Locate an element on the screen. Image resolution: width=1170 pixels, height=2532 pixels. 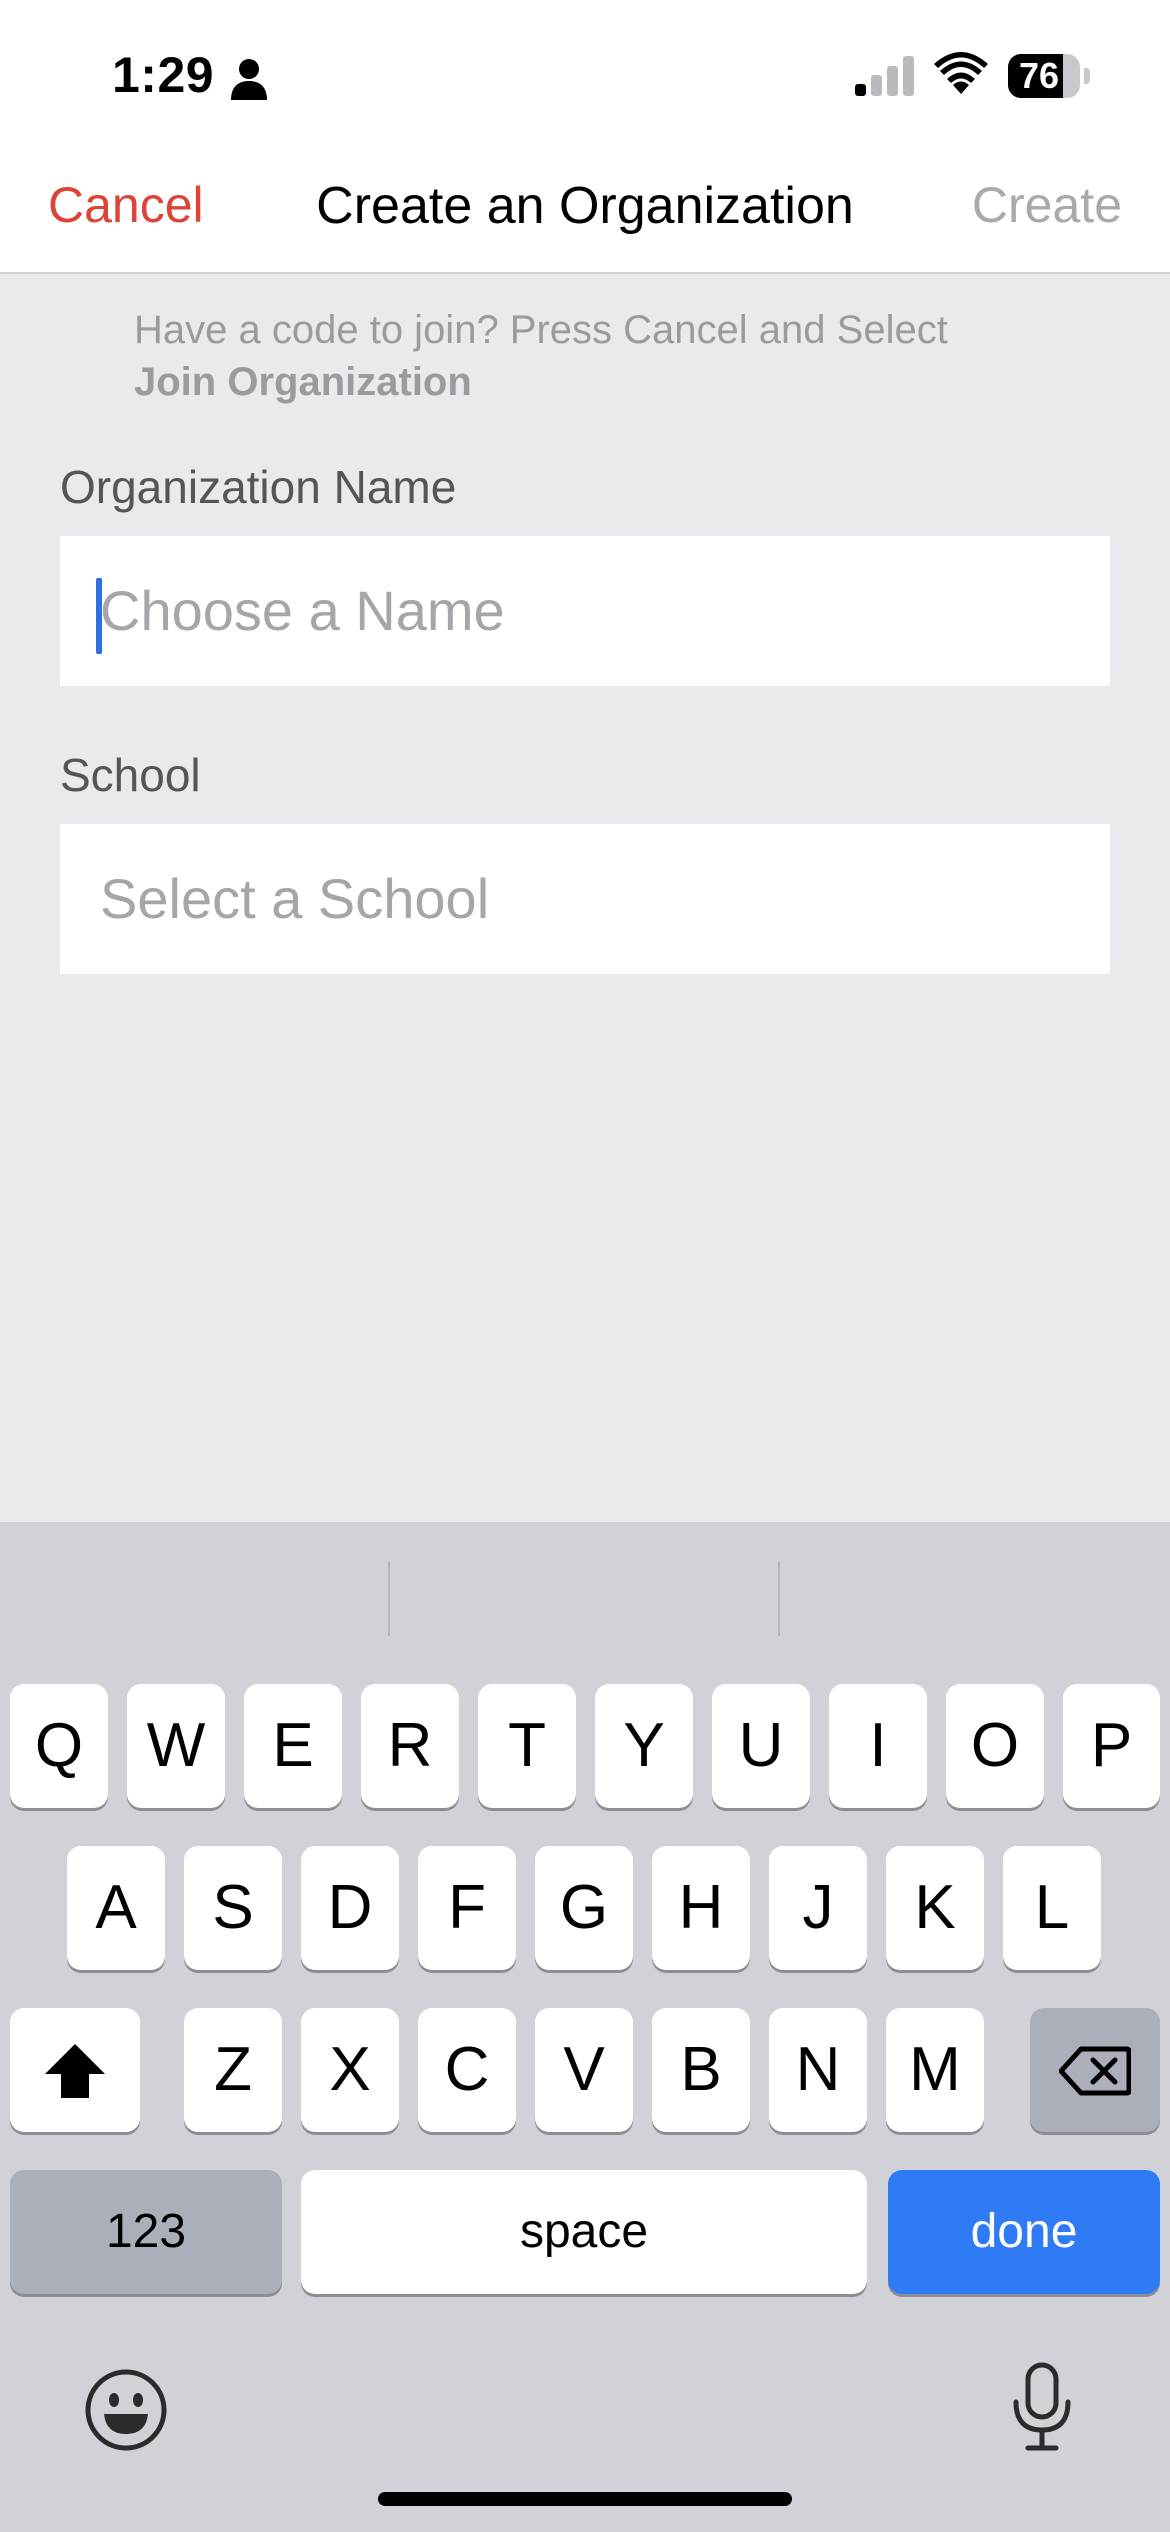
key-m: M is located at coordinates (935, 2070).